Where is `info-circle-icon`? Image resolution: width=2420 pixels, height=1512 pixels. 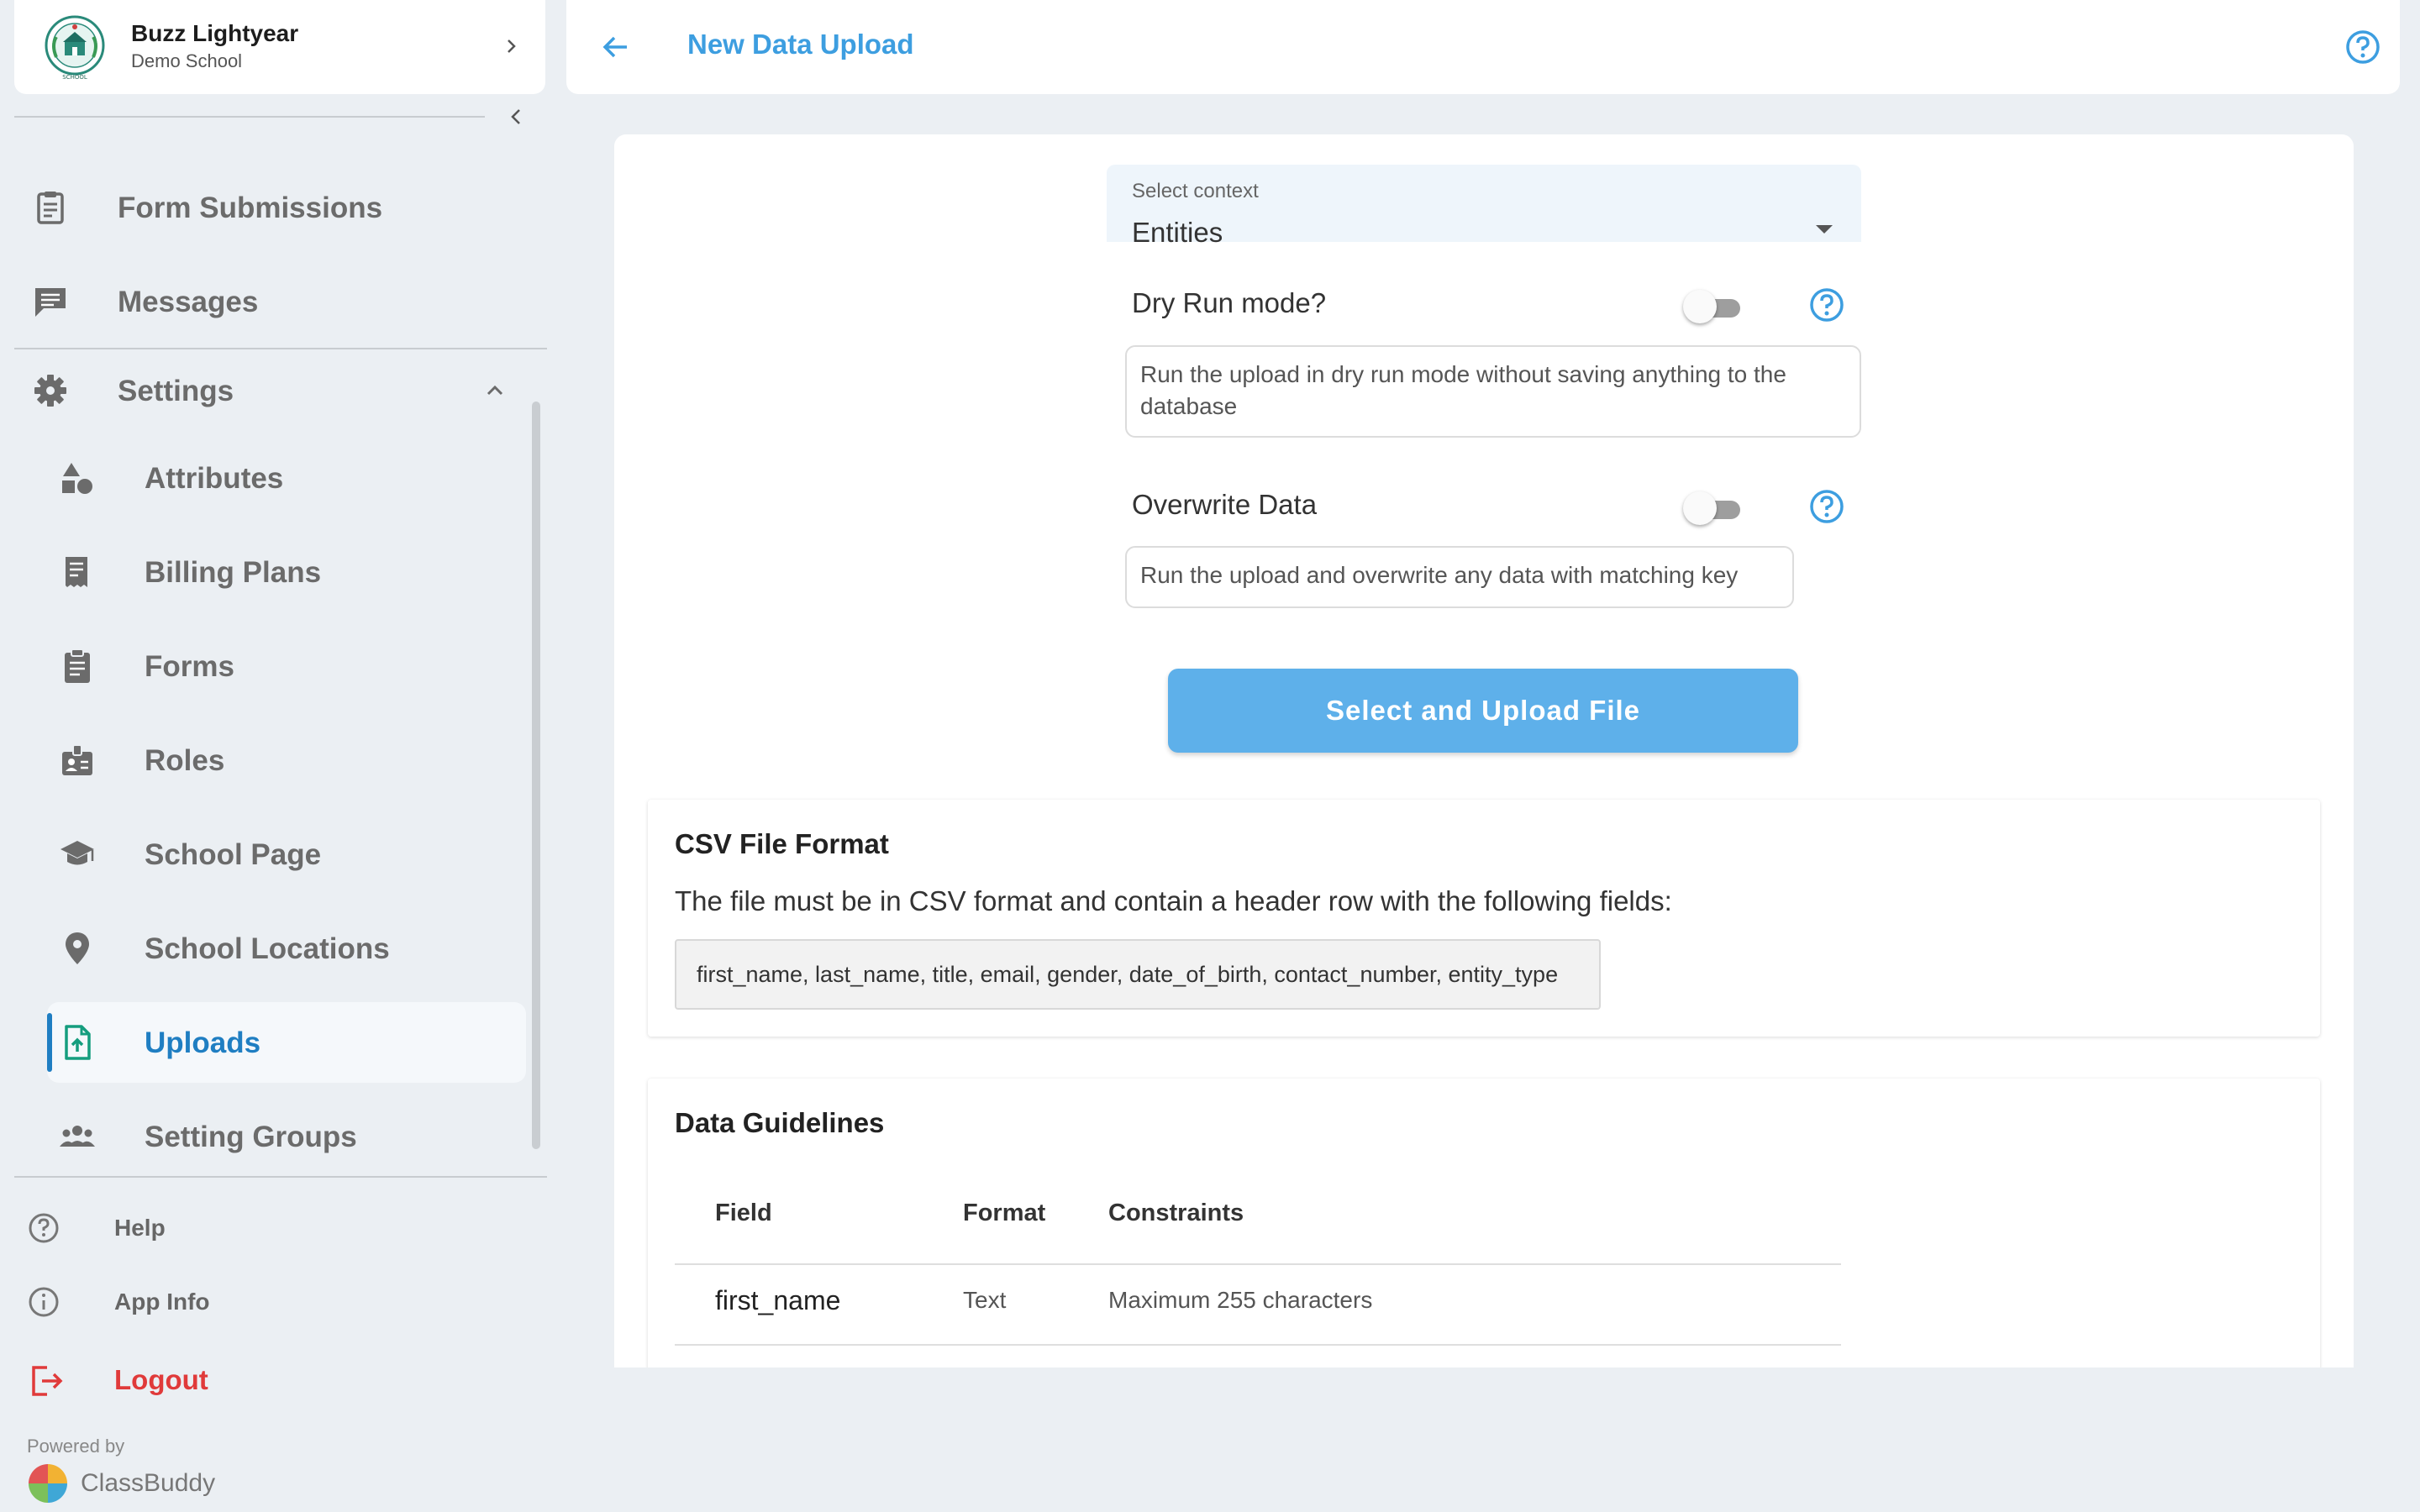
info-circle-icon is located at coordinates (44, 1302).